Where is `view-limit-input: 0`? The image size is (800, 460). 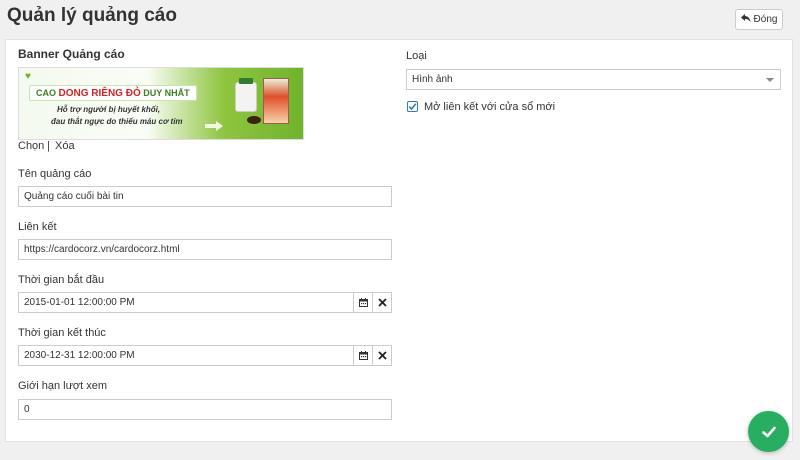 view-limit-input: 0 is located at coordinates (205, 409).